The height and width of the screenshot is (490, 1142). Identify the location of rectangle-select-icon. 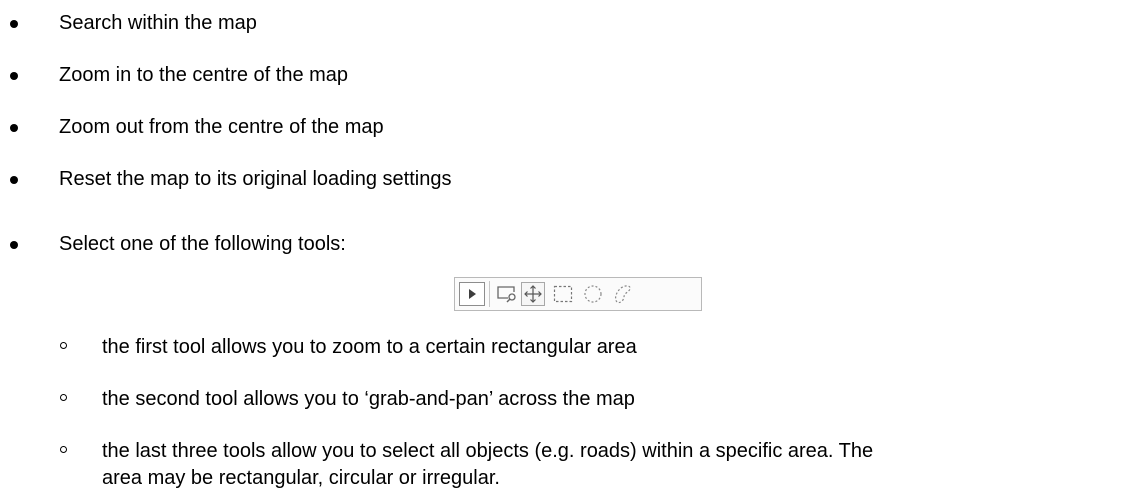
(563, 294).